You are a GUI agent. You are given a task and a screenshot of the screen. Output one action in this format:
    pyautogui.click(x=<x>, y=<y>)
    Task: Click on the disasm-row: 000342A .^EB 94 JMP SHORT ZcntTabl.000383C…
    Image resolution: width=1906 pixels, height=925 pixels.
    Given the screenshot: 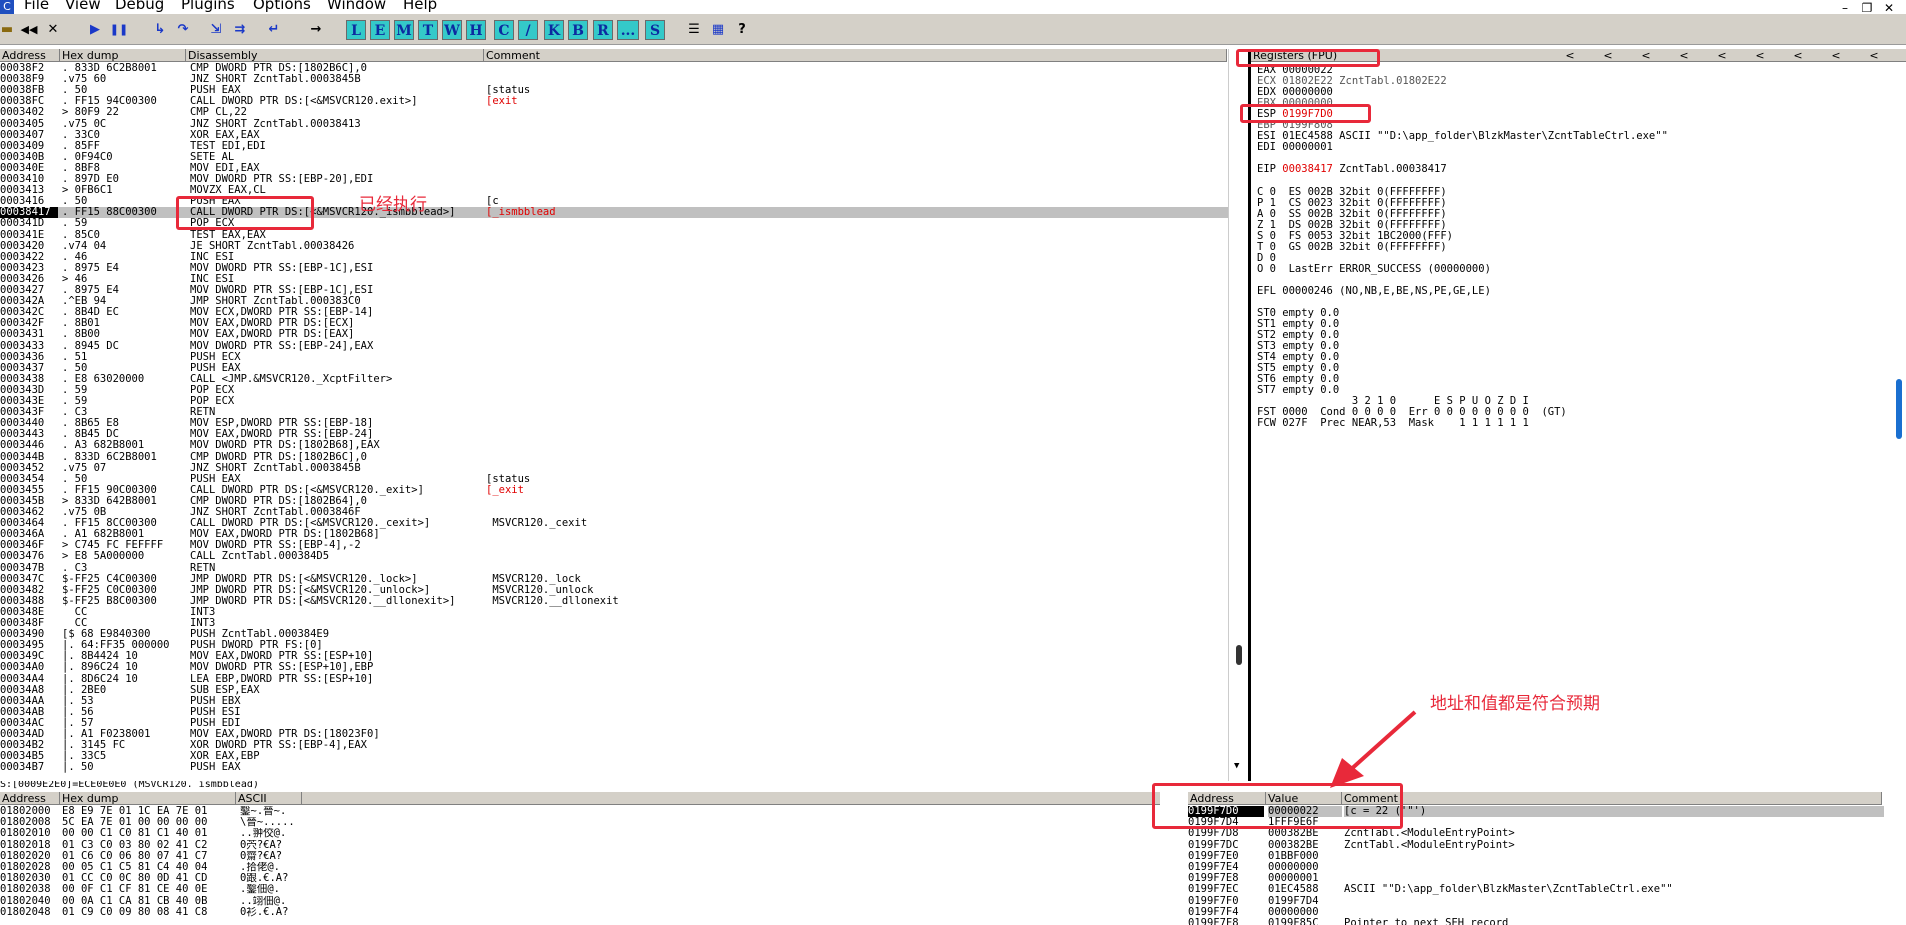 What is the action you would take?
    pyautogui.click(x=614, y=301)
    